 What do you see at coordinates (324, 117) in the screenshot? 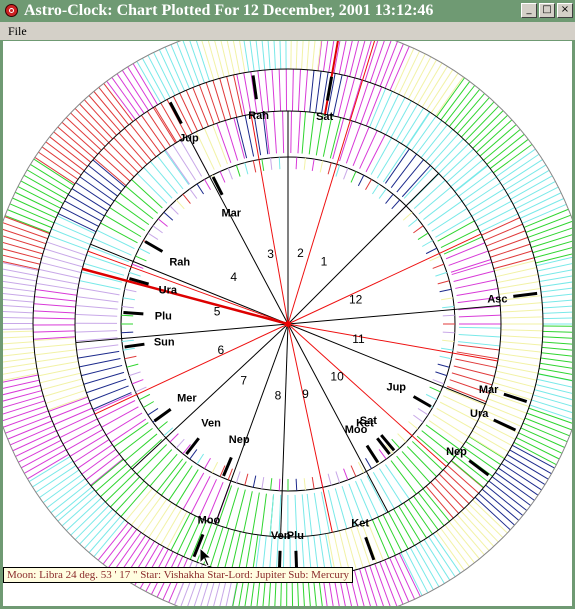
I see `transit-planet-label: Sat` at bounding box center [324, 117].